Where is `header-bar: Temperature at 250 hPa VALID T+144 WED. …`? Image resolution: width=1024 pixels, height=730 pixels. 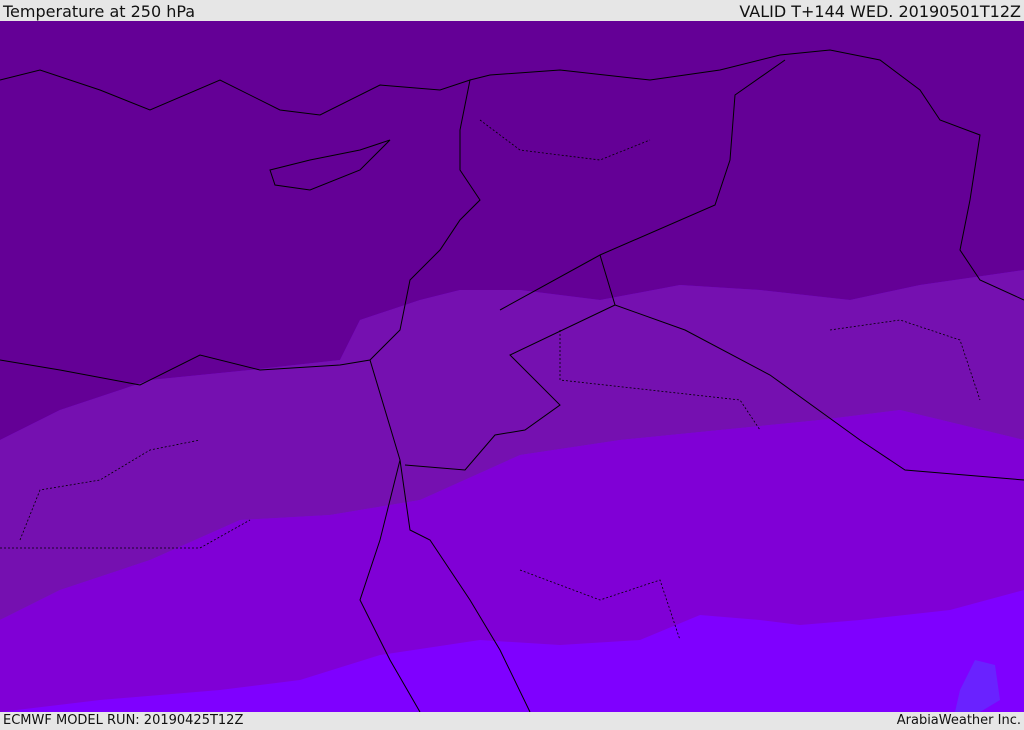 header-bar: Temperature at 250 hPa VALID T+144 WED. … is located at coordinates (512, 10).